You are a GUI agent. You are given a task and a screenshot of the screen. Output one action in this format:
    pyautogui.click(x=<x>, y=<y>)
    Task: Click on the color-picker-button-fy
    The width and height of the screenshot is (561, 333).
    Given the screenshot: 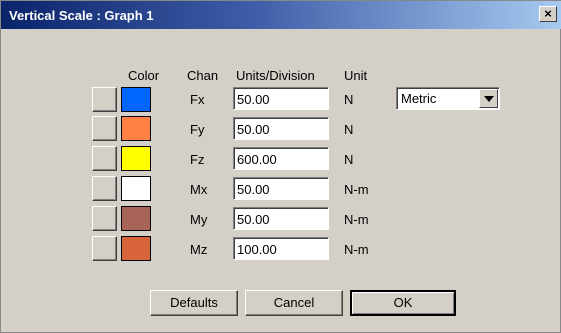 What is the action you would take?
    pyautogui.click(x=104, y=128)
    